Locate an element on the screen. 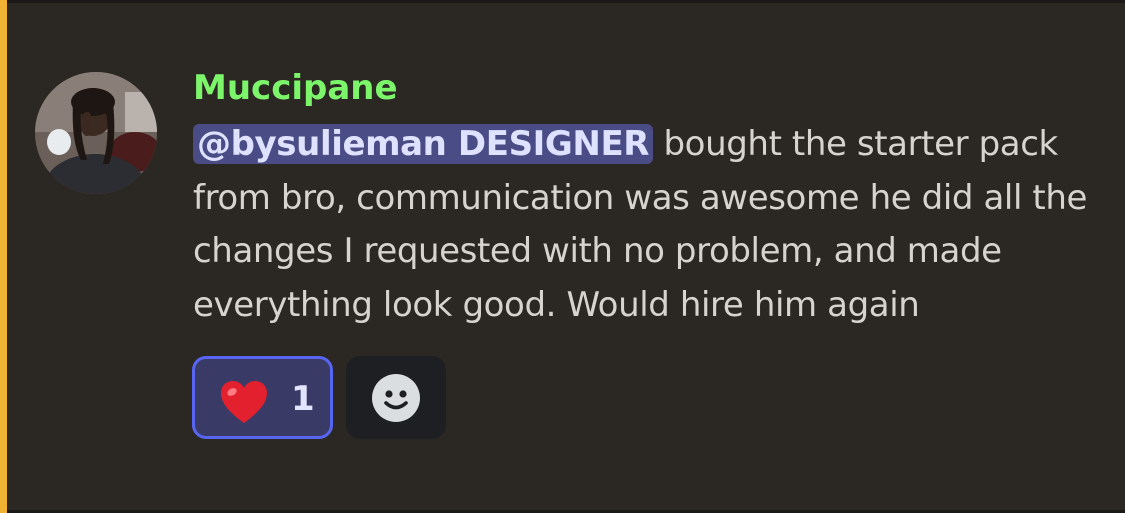 This screenshot has width=1125, height=513. highlight-bar is located at coordinates (3, 256).